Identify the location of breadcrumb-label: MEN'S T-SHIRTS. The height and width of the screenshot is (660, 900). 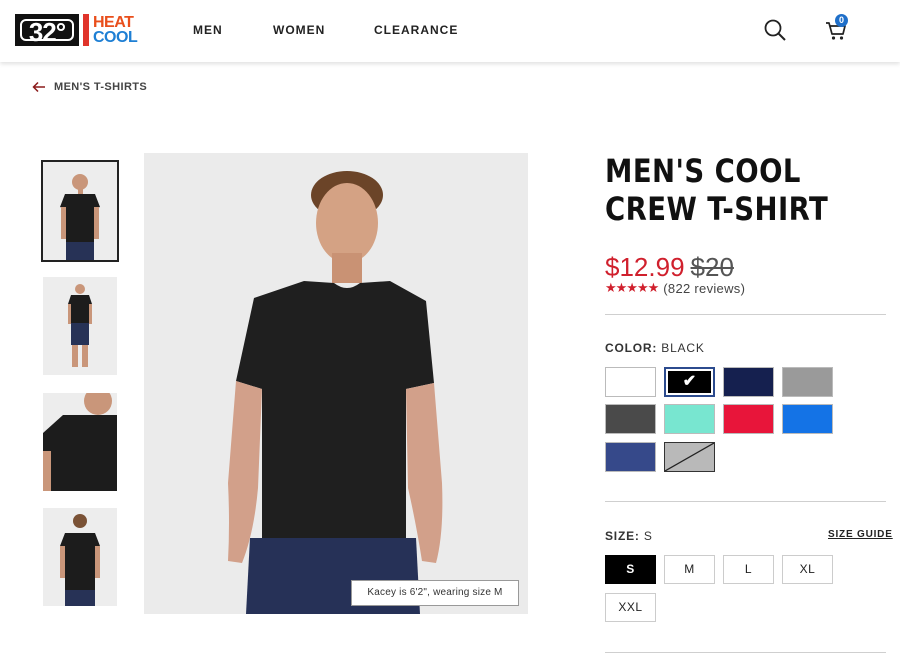
(101, 87).